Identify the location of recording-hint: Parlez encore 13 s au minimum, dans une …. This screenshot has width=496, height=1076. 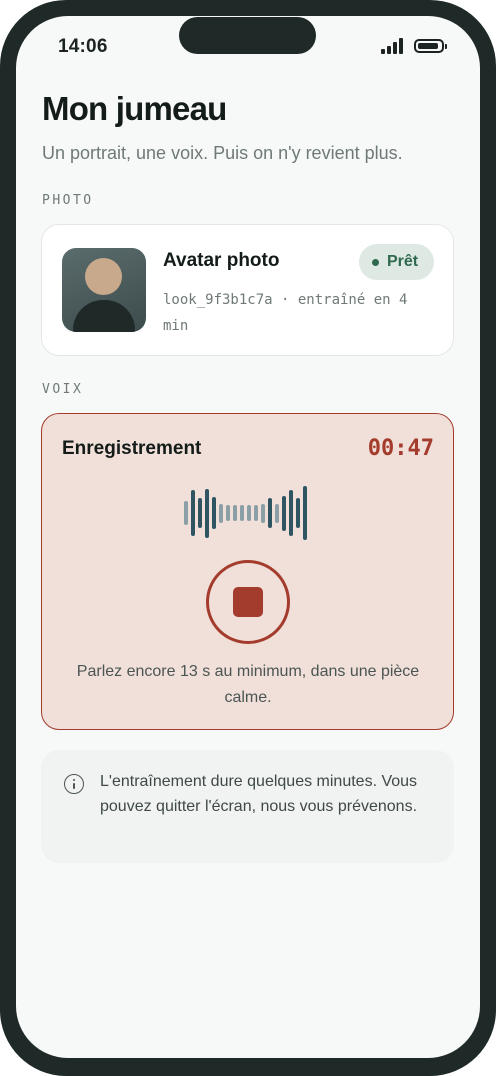
(248, 684).